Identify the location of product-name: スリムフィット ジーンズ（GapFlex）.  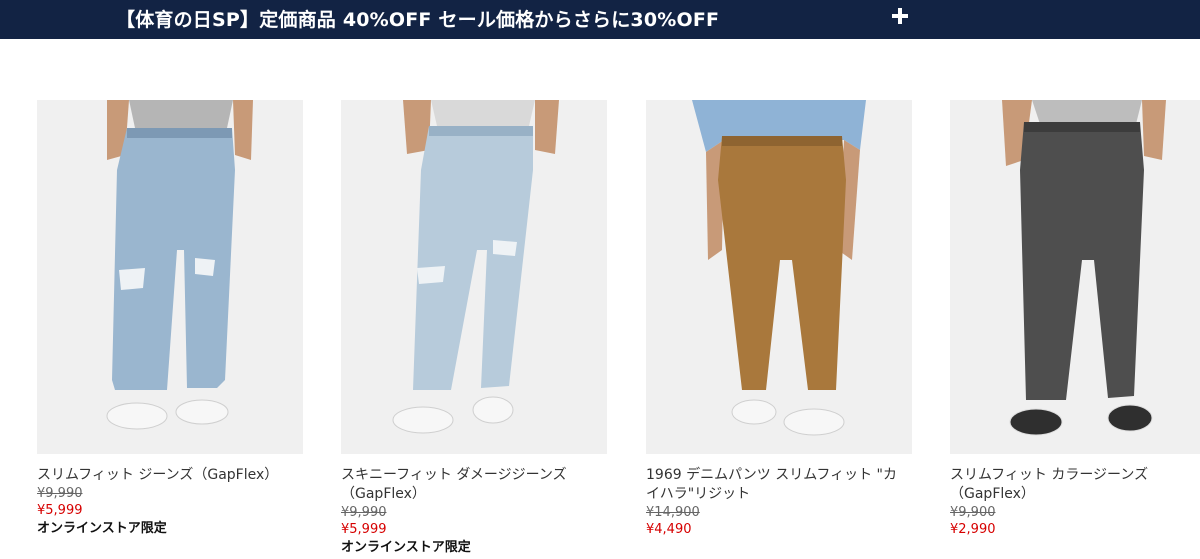
(168, 475).